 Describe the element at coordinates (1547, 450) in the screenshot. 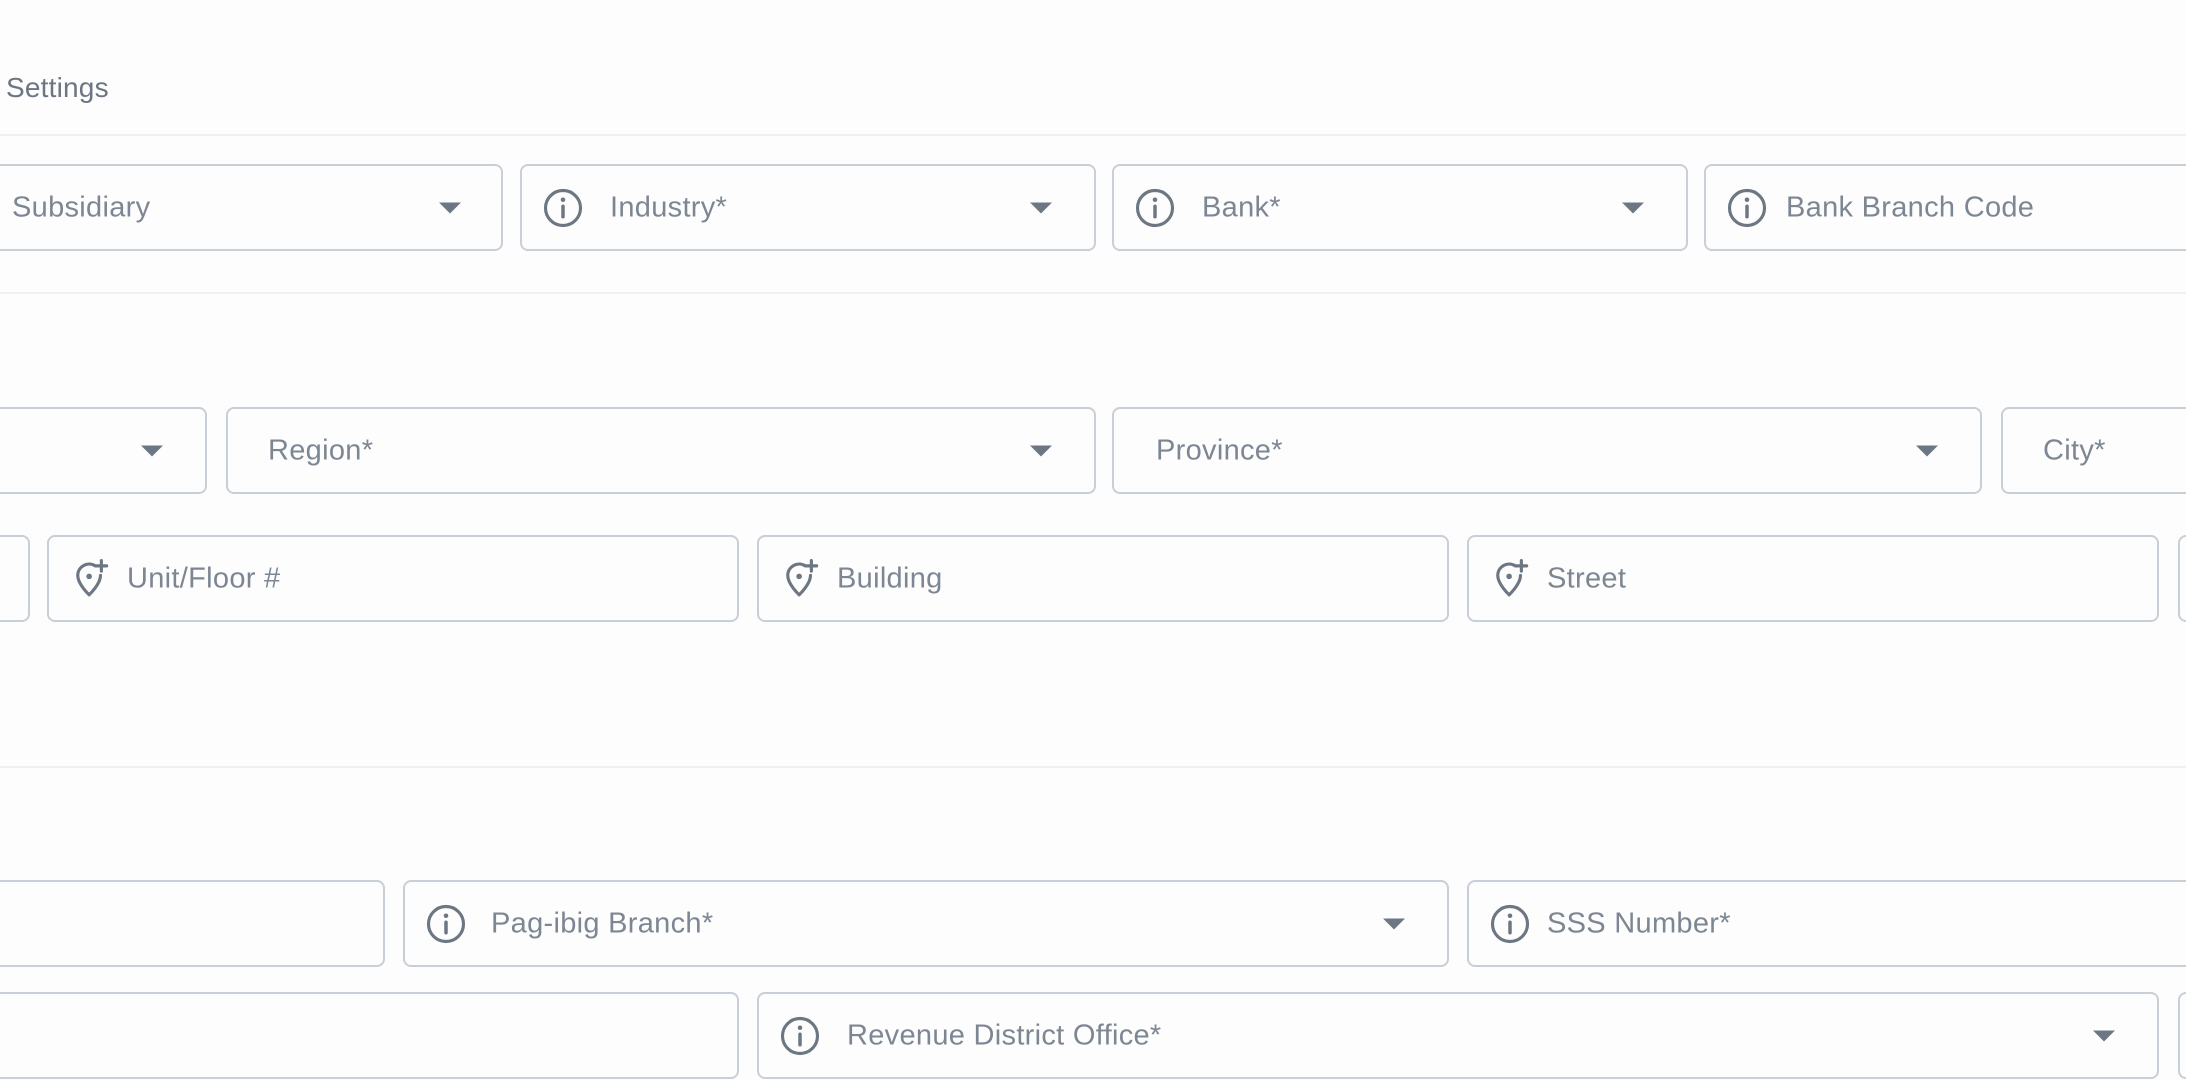

I see `province-select: Province*` at that location.